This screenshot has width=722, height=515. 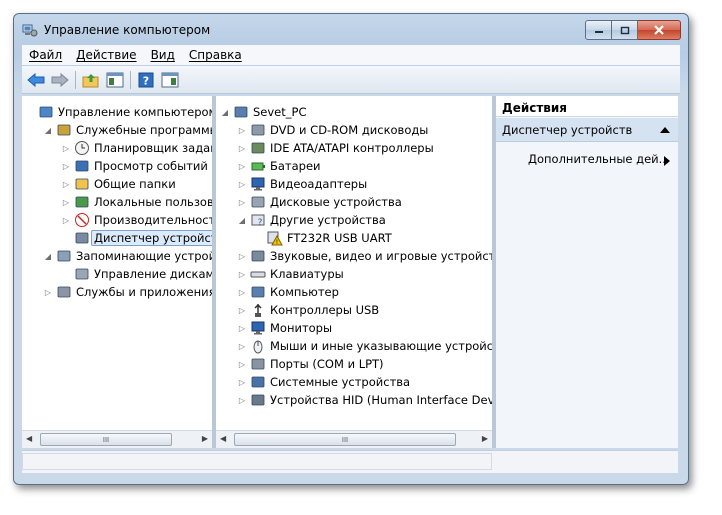 I want to click on device-tree-item: ▷ Контроллеры USB, so click(x=308, y=310).